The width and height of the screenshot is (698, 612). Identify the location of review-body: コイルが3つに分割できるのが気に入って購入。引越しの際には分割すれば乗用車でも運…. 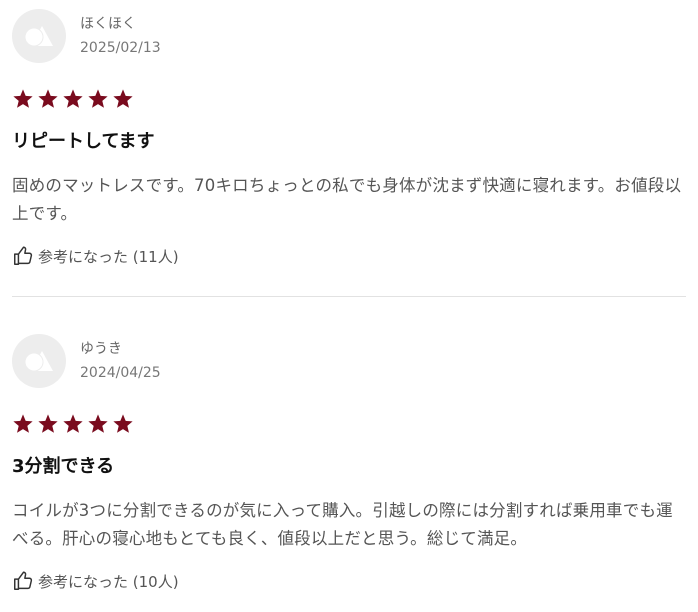
(342, 524).